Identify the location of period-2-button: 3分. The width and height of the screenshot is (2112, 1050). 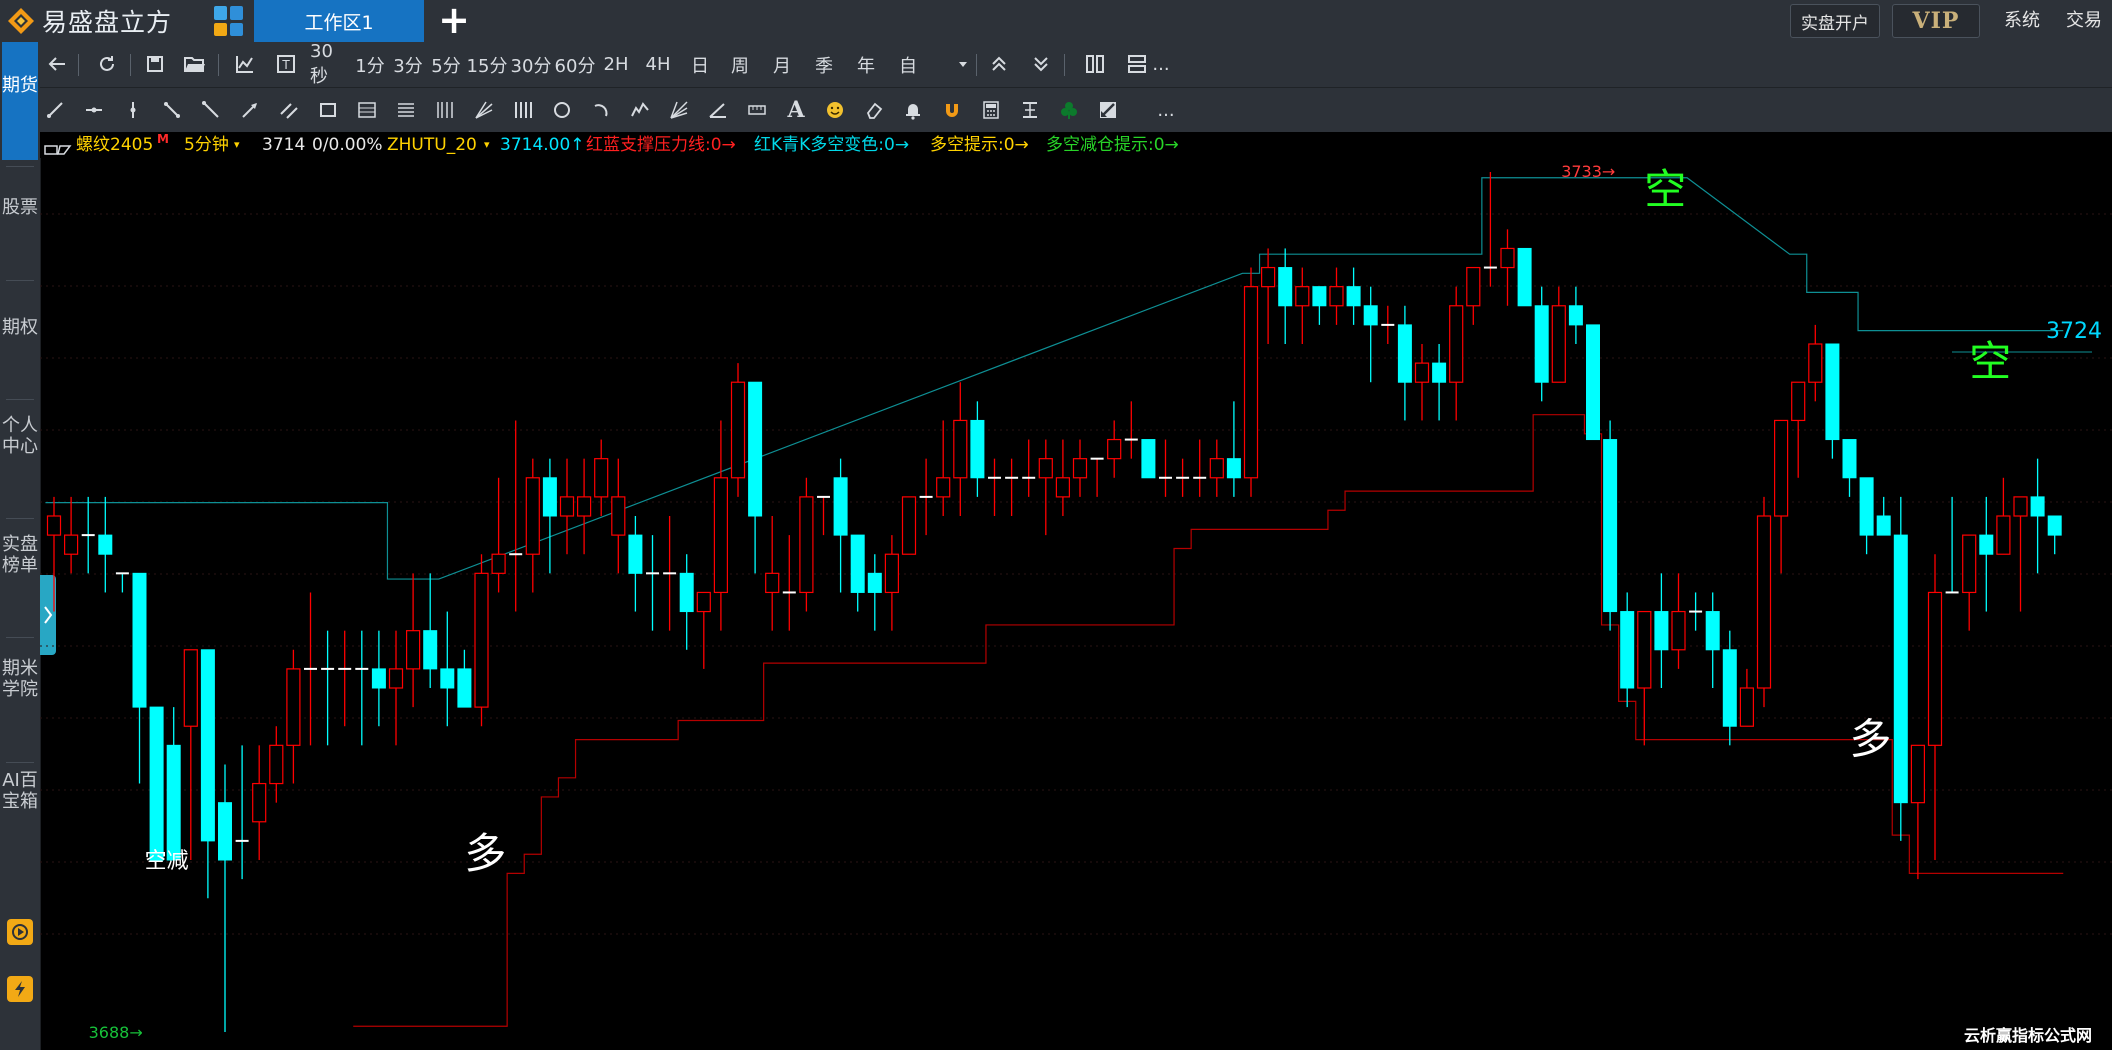
(408, 64).